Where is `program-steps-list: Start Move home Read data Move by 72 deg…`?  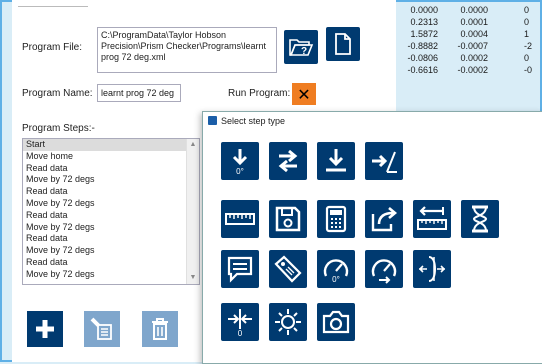
program-steps-list: Start Move home Read data Move by 72 deg… is located at coordinates (111, 211).